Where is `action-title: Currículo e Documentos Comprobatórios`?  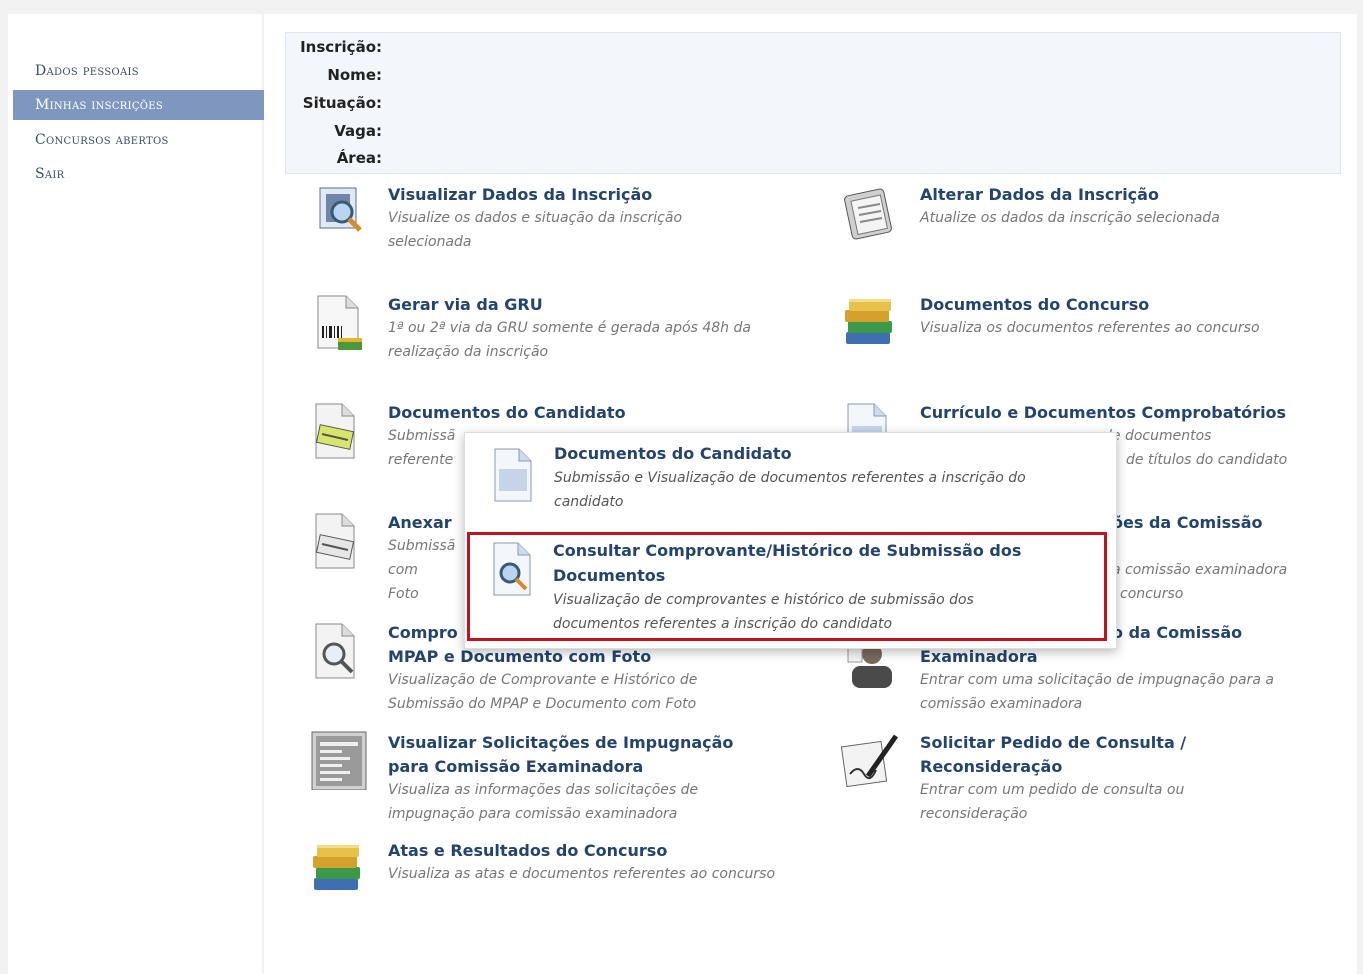
action-title: Currículo e Documentos Comprobatórios is located at coordinates (1103, 412).